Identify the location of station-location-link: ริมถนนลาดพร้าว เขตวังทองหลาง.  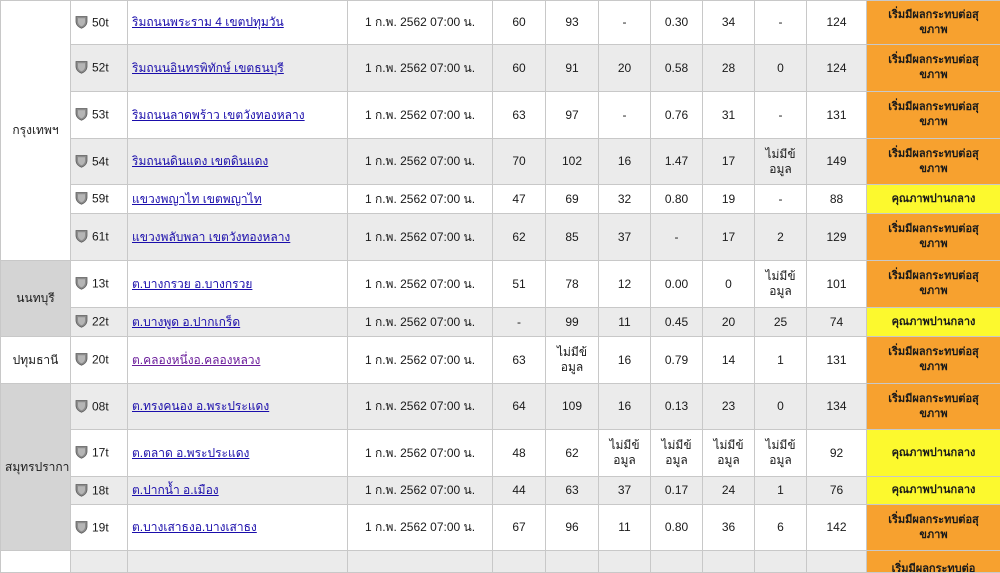
(218, 115).